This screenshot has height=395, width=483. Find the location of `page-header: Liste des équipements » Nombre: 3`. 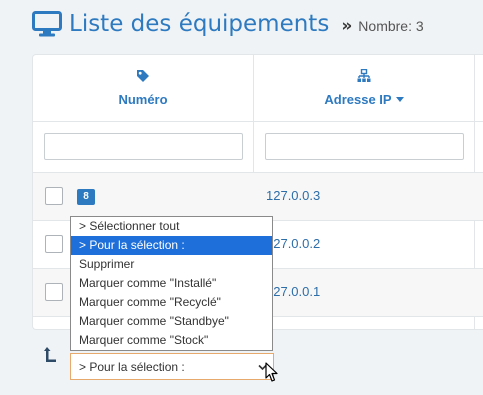

page-header: Liste des équipements » Nombre: 3 is located at coordinates (228, 24).